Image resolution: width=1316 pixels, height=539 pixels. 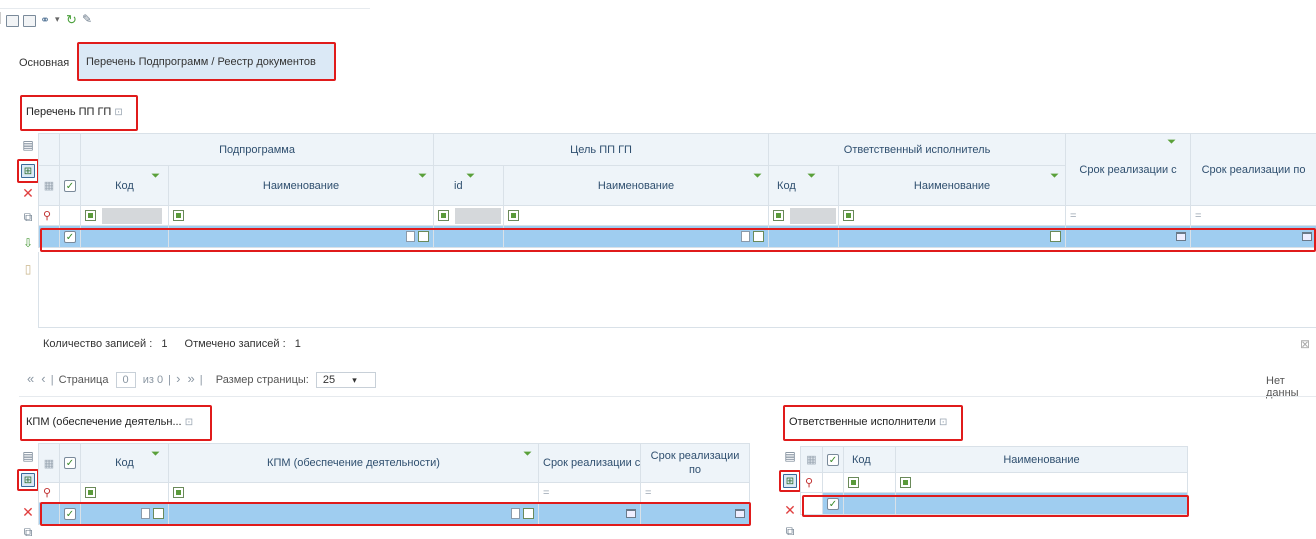 What do you see at coordinates (29, 21) in the screenshot?
I see `print-icon` at bounding box center [29, 21].